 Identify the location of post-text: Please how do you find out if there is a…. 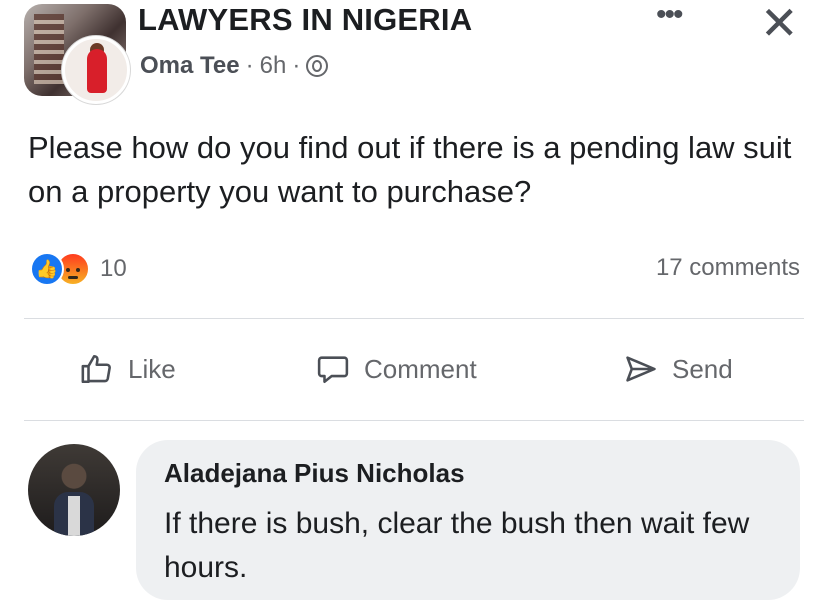
(410, 169).